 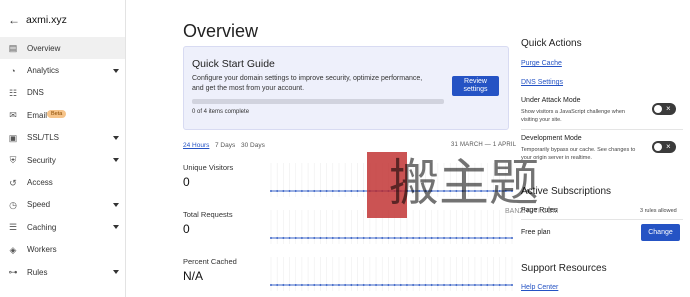 What do you see at coordinates (391, 274) in the screenshot?
I see `sparkline-percent-cached` at bounding box center [391, 274].